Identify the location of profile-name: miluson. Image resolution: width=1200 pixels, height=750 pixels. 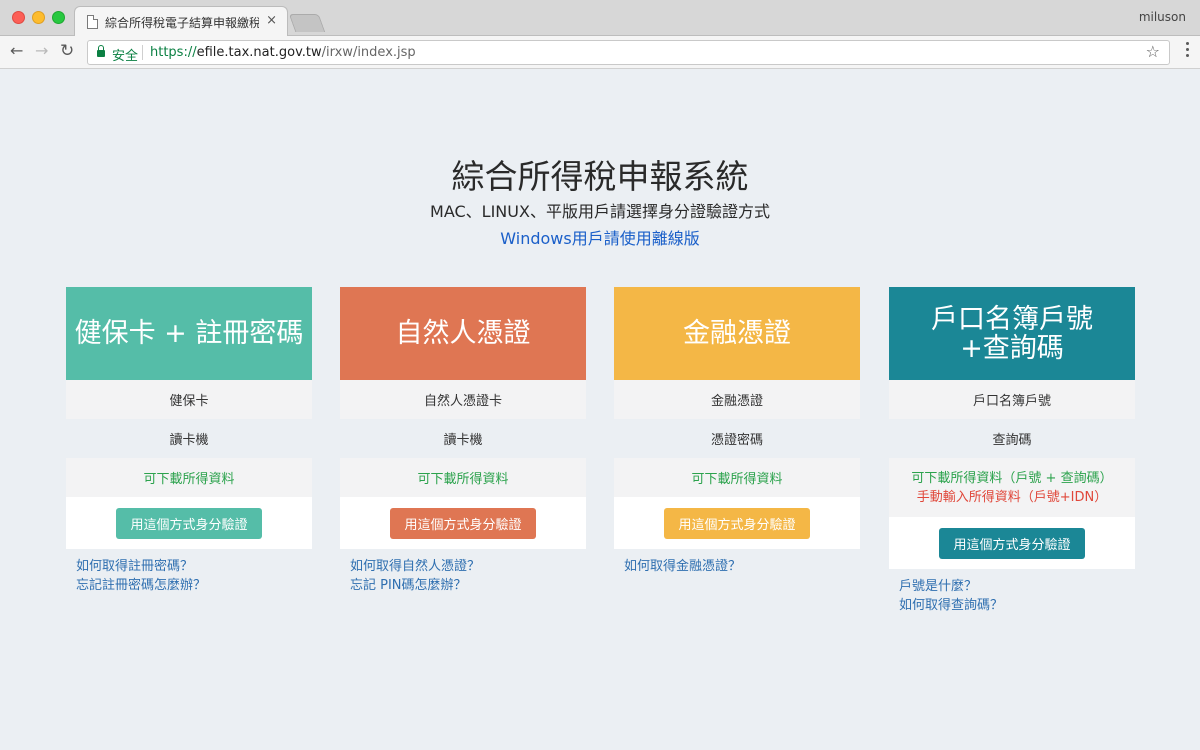
(1162, 17).